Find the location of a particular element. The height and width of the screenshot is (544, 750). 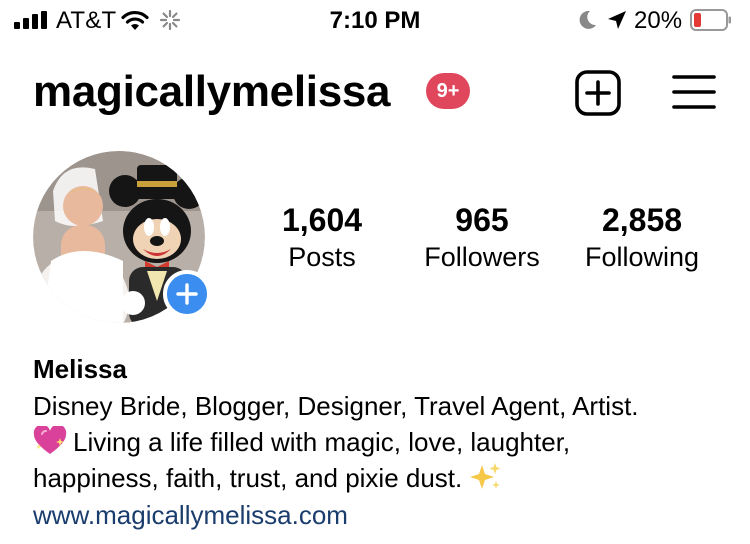

new-post-button is located at coordinates (598, 93).